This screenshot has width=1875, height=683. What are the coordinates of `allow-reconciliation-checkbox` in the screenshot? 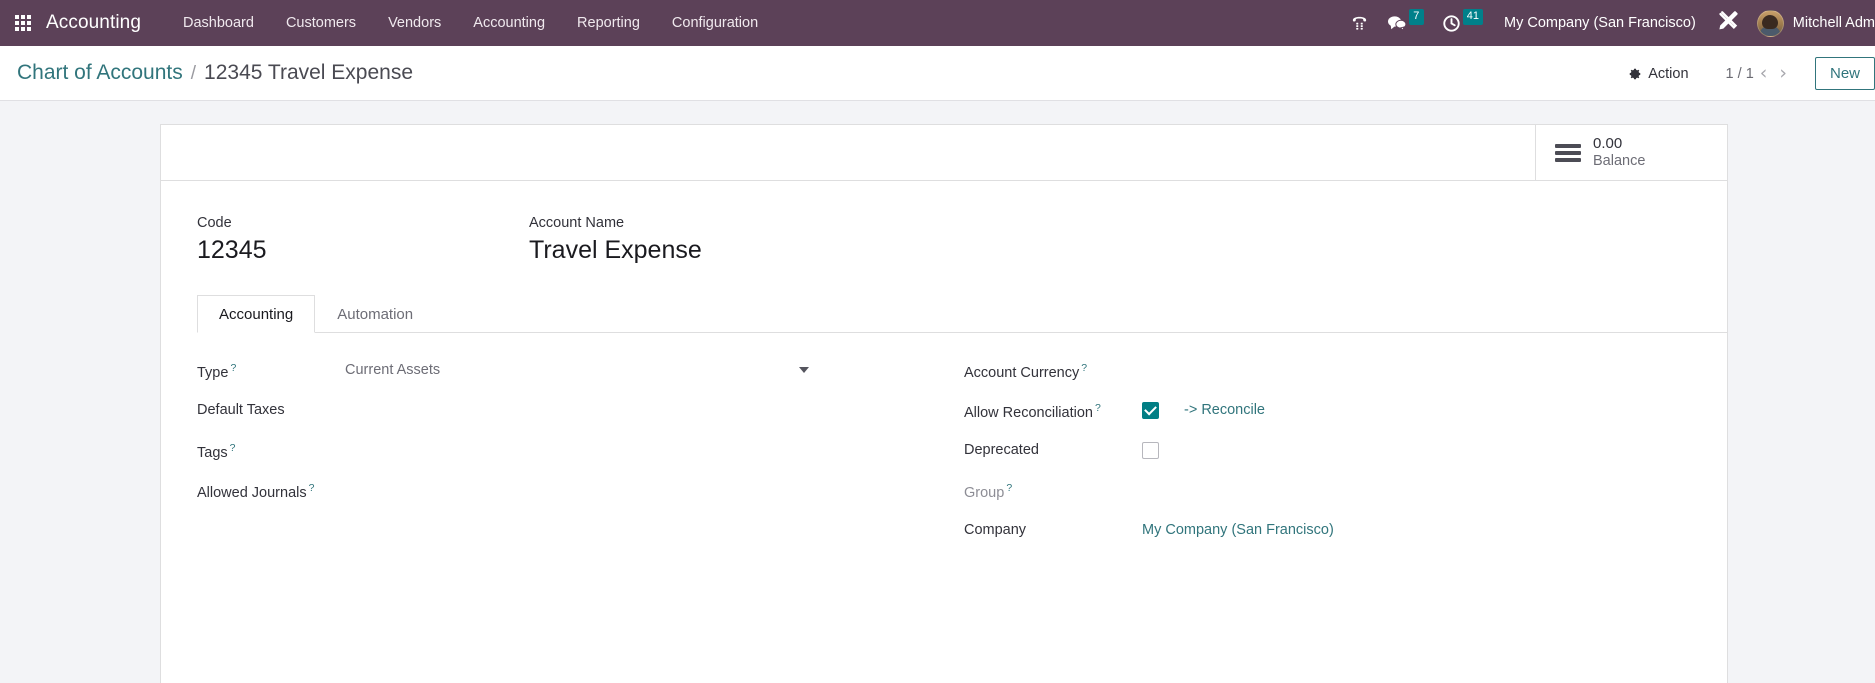 It's located at (1150, 410).